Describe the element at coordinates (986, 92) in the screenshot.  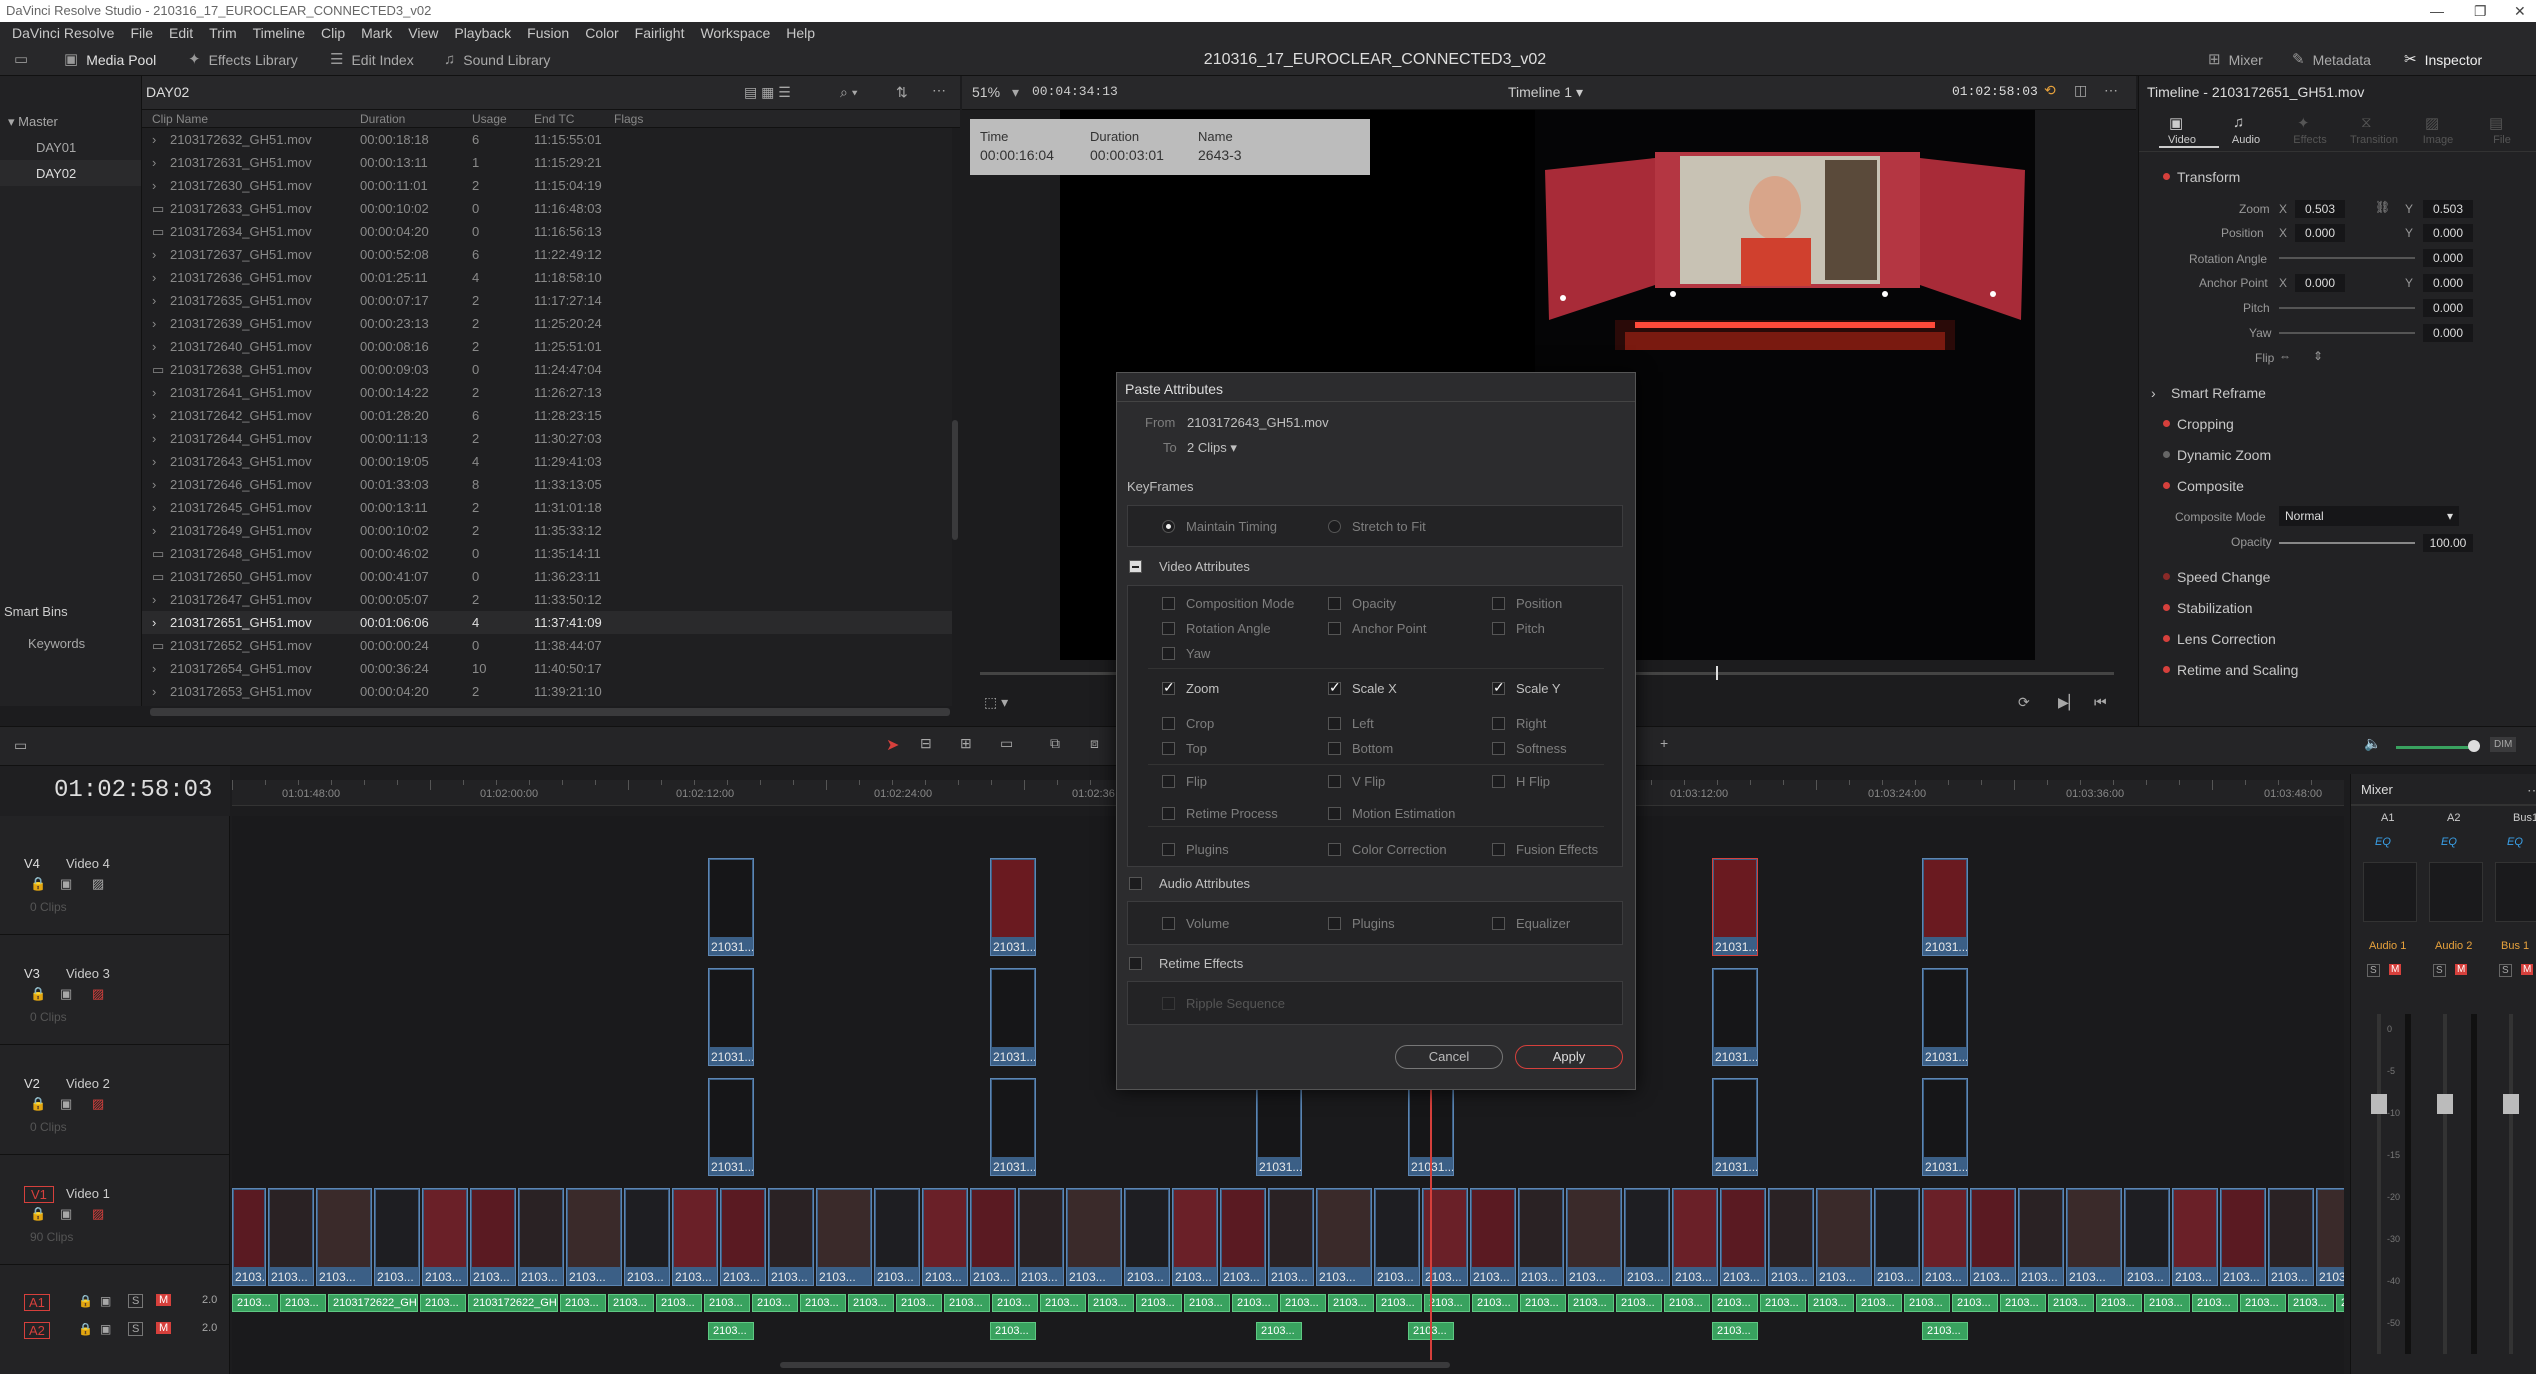
I see `zoom-level: 51%` at that location.